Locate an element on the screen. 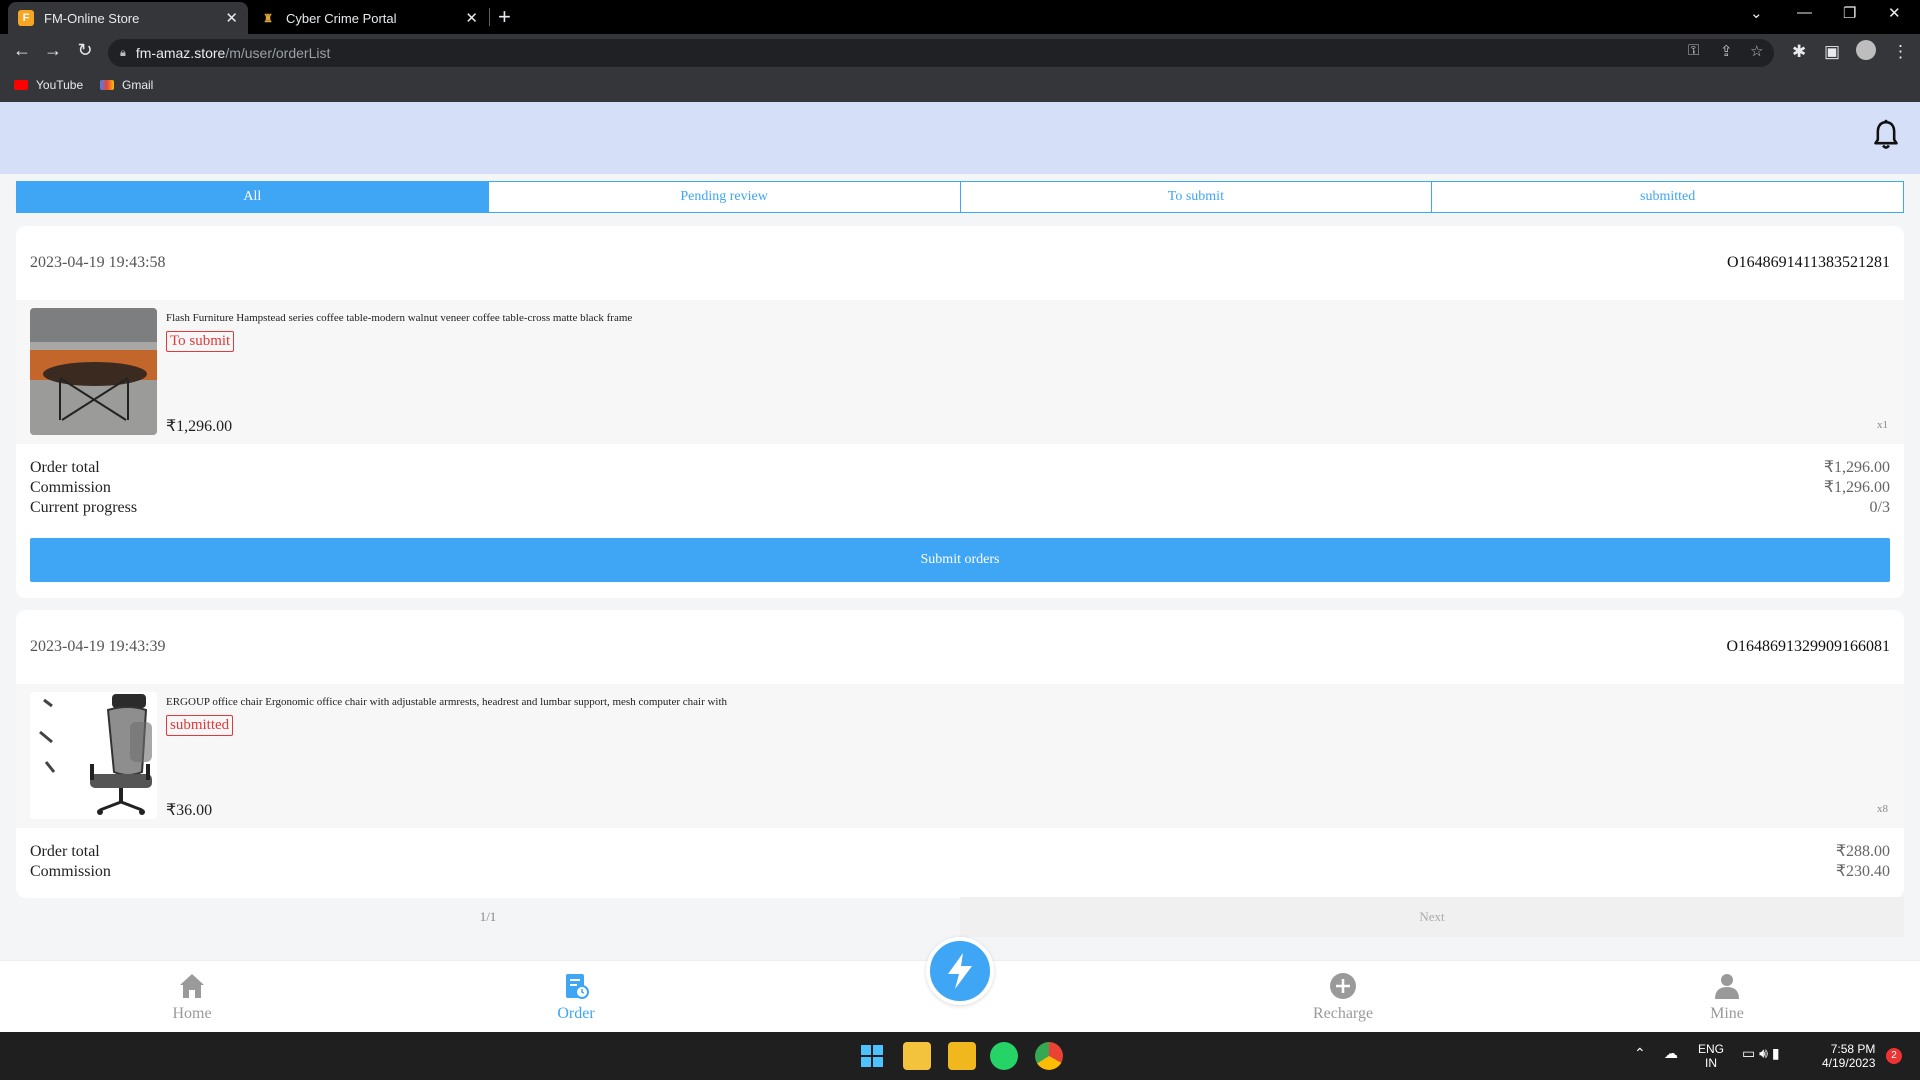  windows-start-icon is located at coordinates (872, 1056).